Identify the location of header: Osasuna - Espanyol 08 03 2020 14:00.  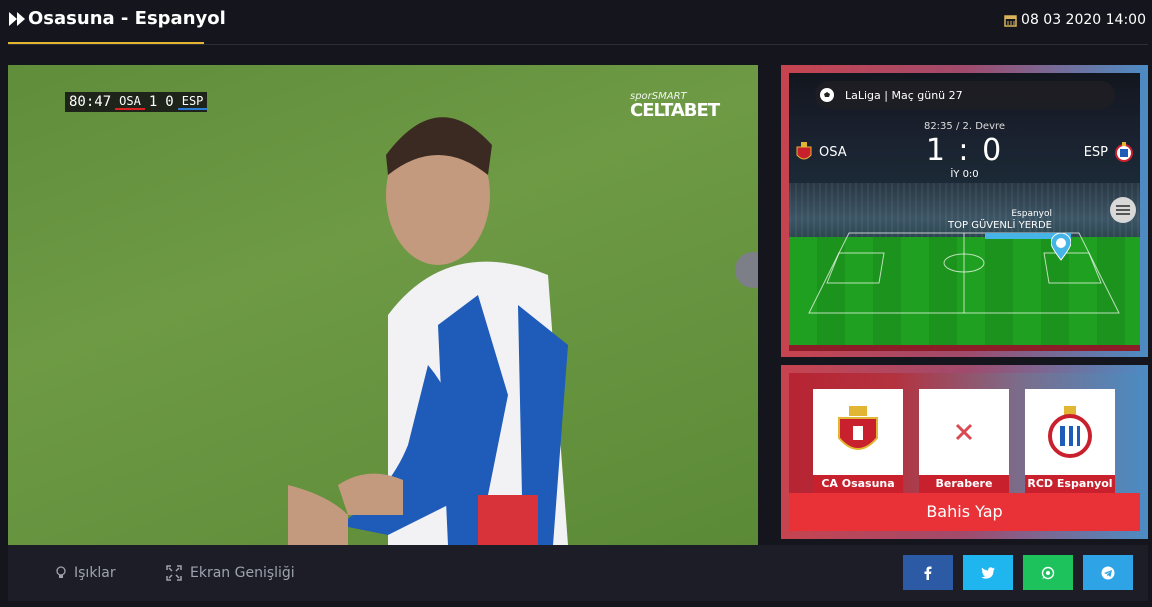
(576, 23).